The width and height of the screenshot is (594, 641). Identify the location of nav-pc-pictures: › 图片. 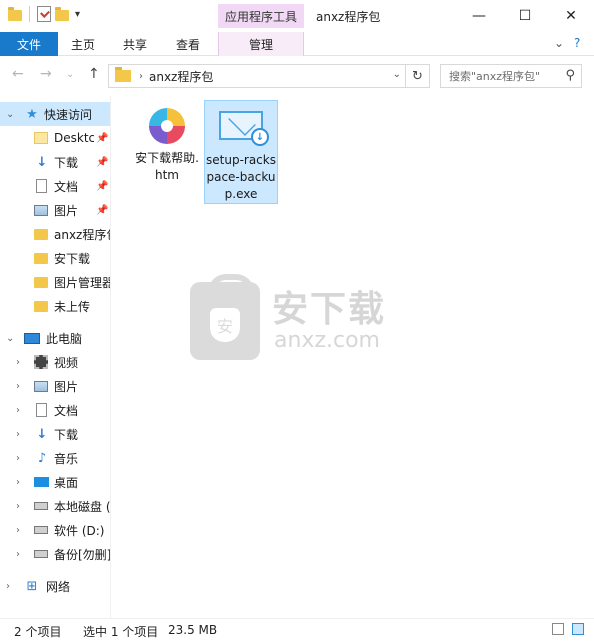
(55, 386).